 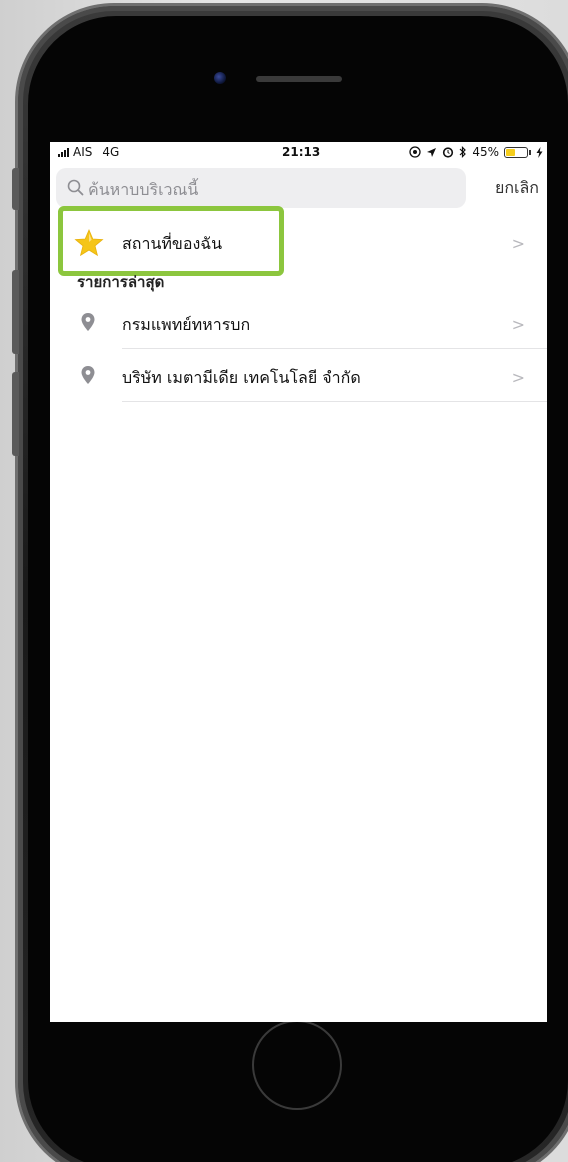 I want to click on list-item: บริษัท เมตามีเดีย เทคโนโลยี จํากัด >, so click(x=298, y=377).